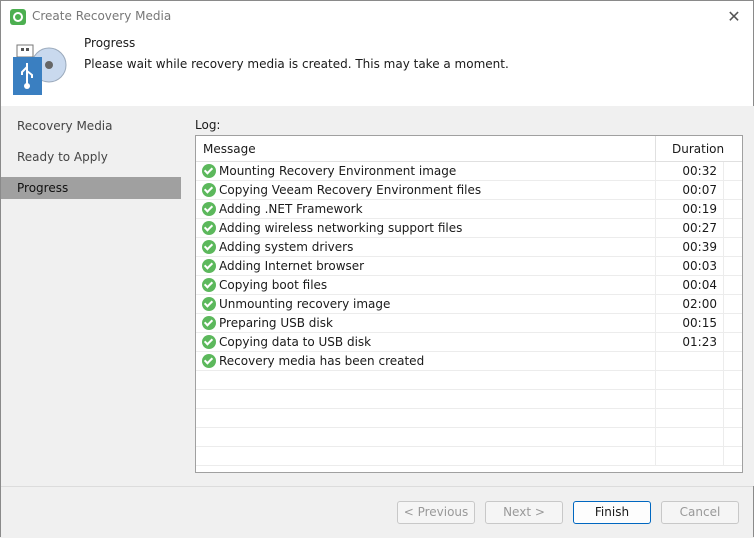 The height and width of the screenshot is (538, 754). I want to click on close-icon: ✕, so click(734, 16).